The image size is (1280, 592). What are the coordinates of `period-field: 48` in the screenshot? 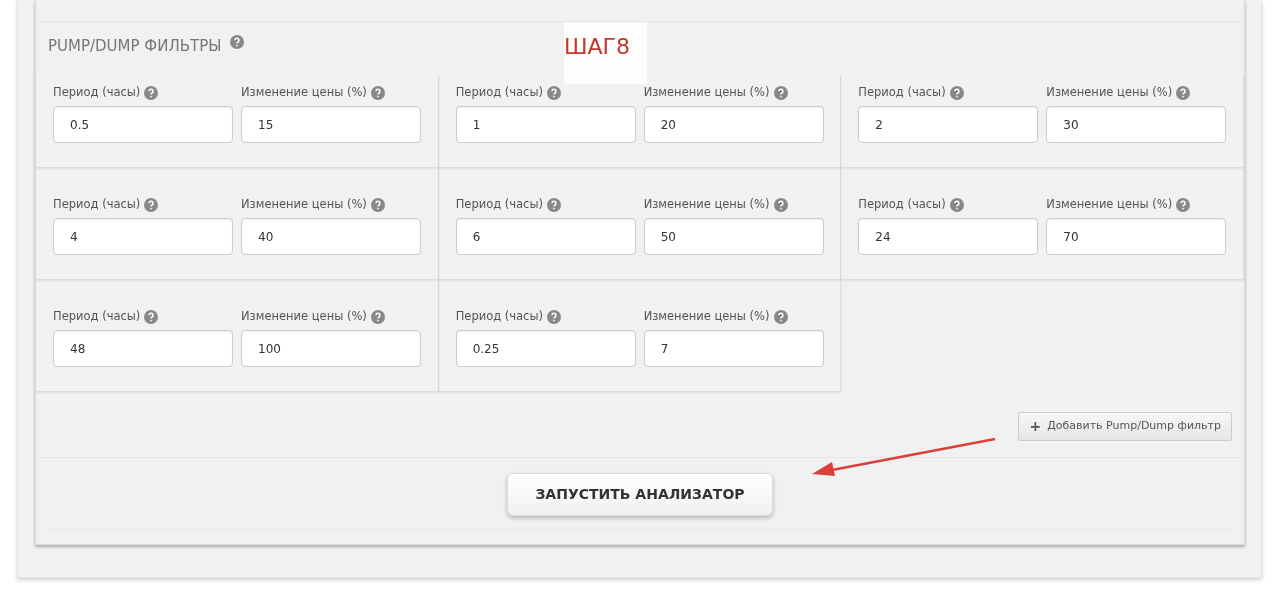 It's located at (143, 348).